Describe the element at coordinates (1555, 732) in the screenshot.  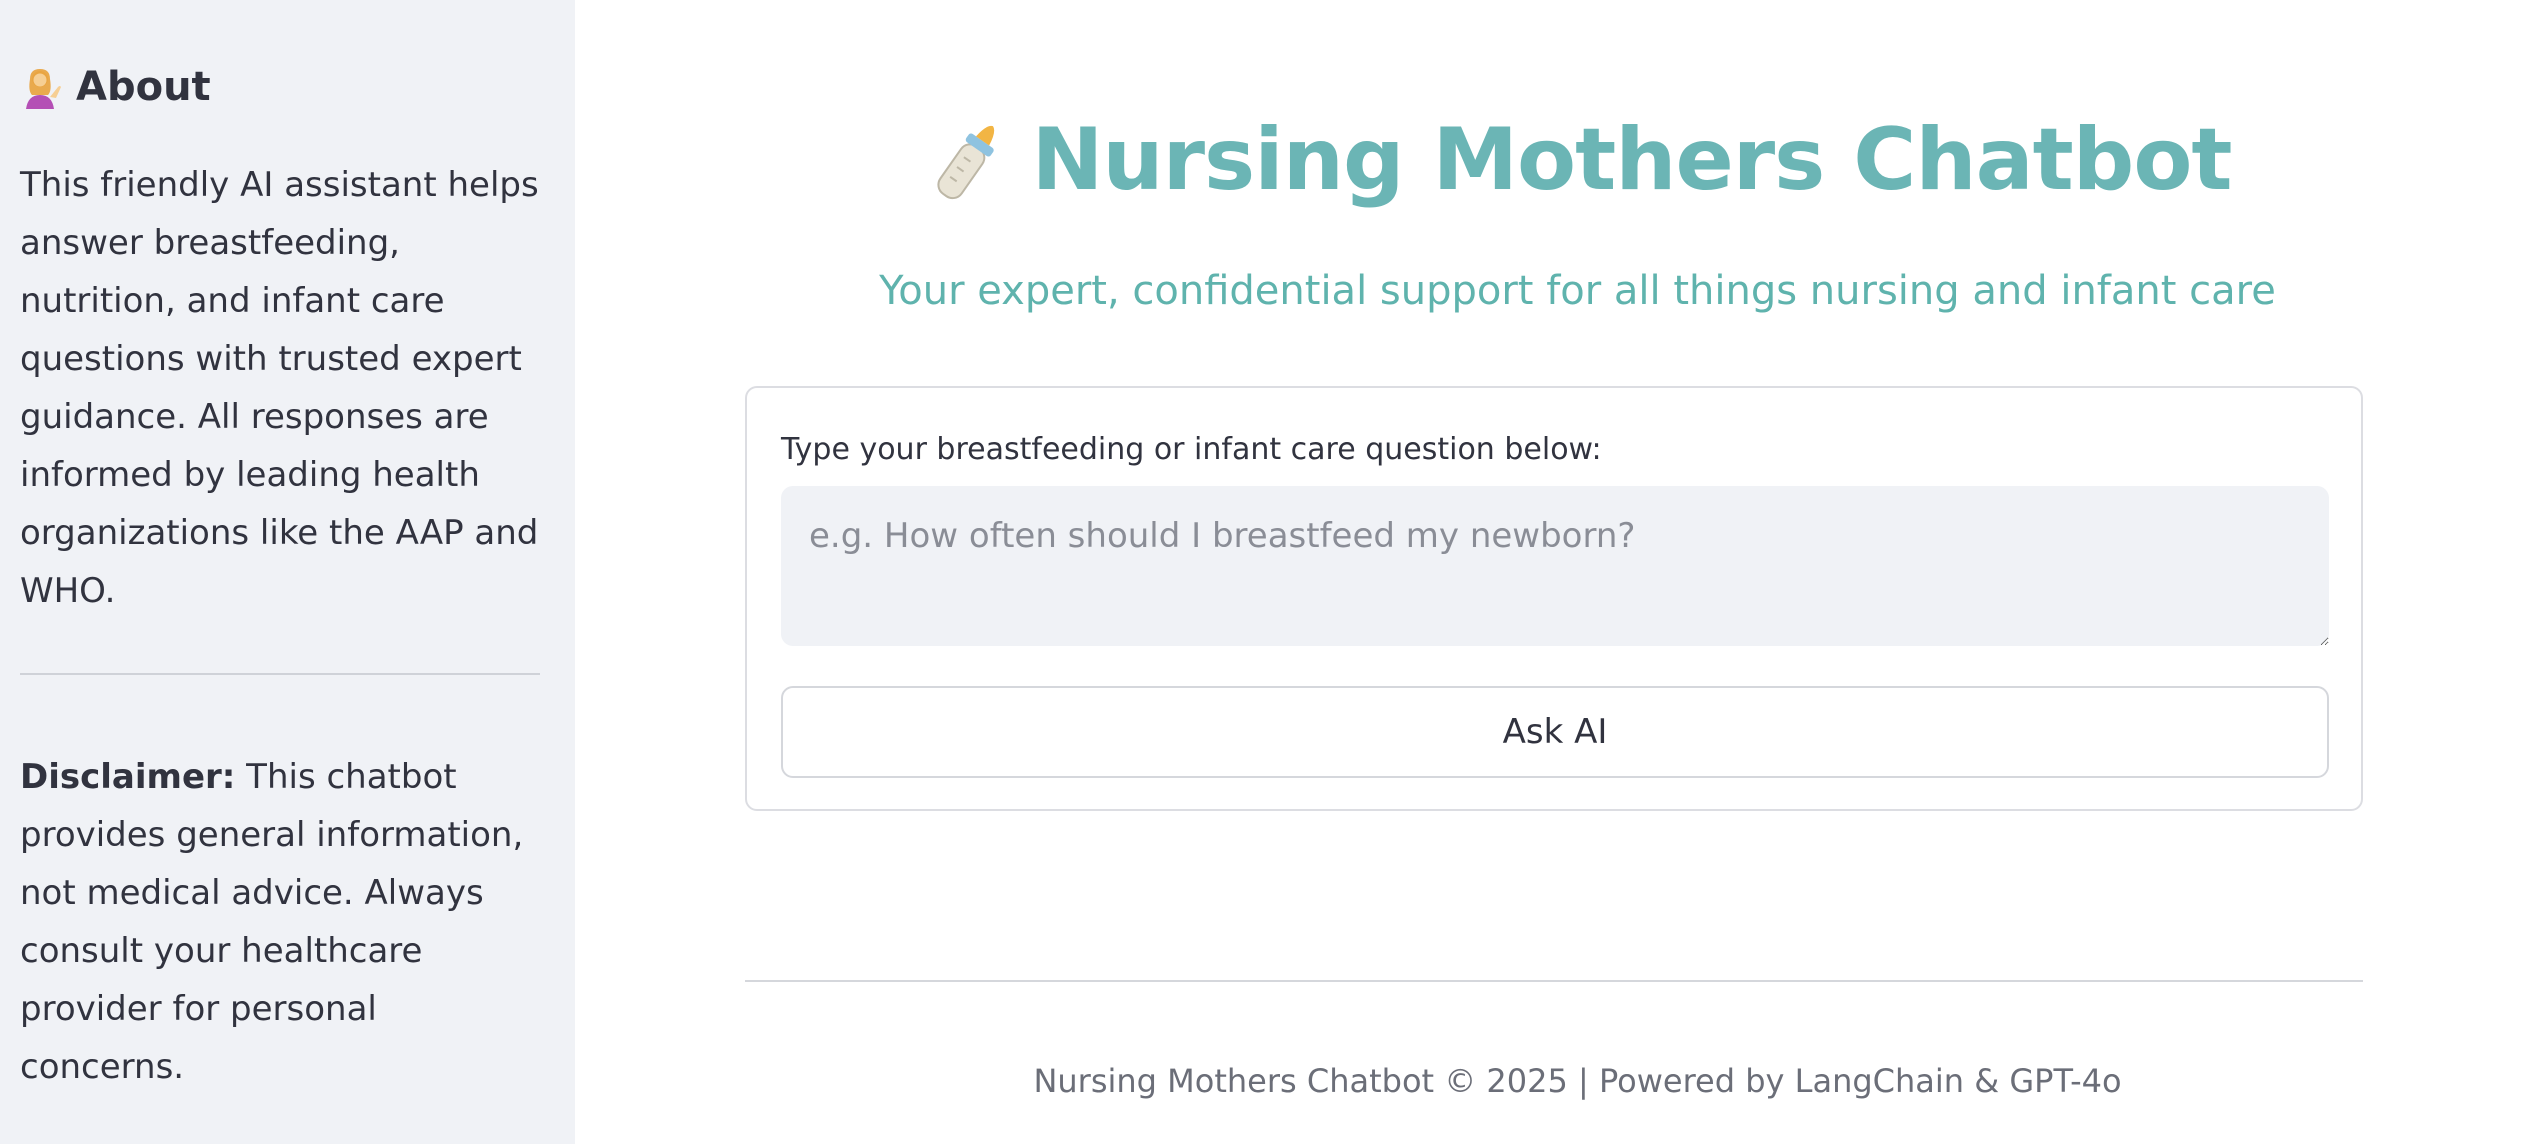
I see `ask-ai-button: Ask AI` at that location.